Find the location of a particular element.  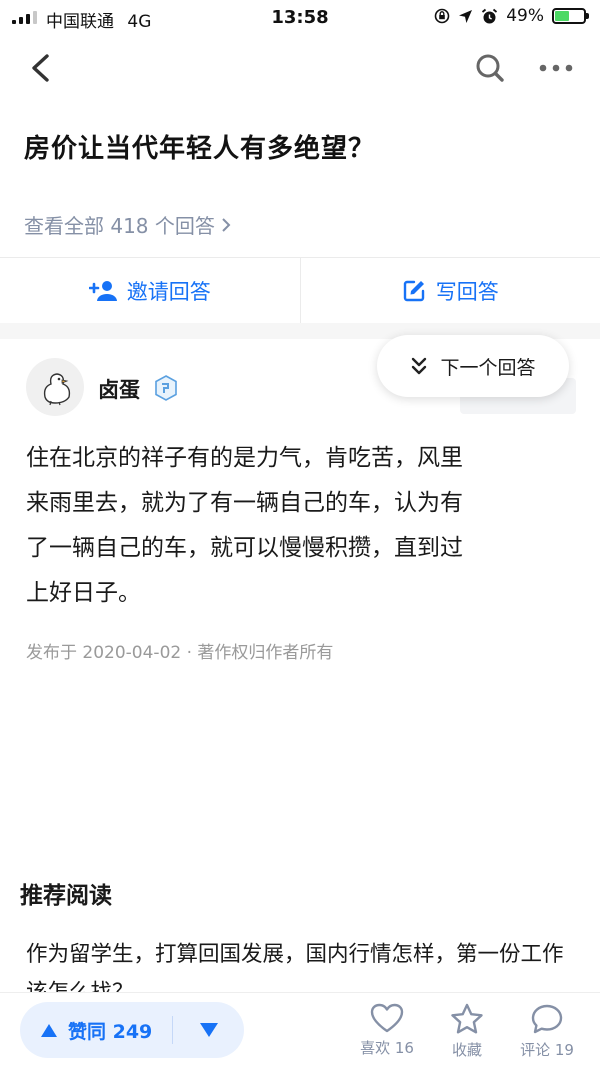

view-all-label: 查看全部 418 个回答 is located at coordinates (119, 226).